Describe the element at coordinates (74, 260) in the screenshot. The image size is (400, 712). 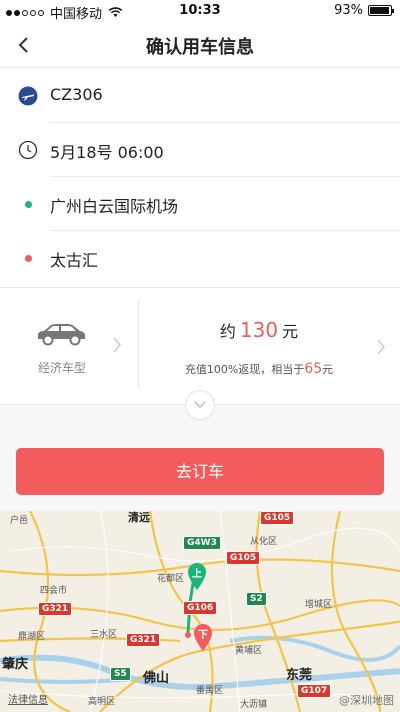
I see `dropoff-location: 太古汇` at that location.